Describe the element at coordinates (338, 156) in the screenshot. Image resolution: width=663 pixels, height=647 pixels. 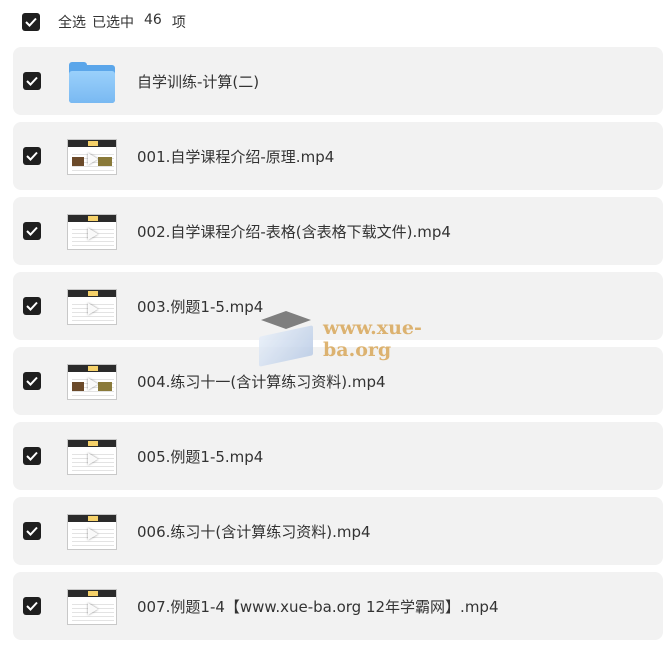
I see `list-item: 001.自学课程介绍-原理.mp4` at that location.